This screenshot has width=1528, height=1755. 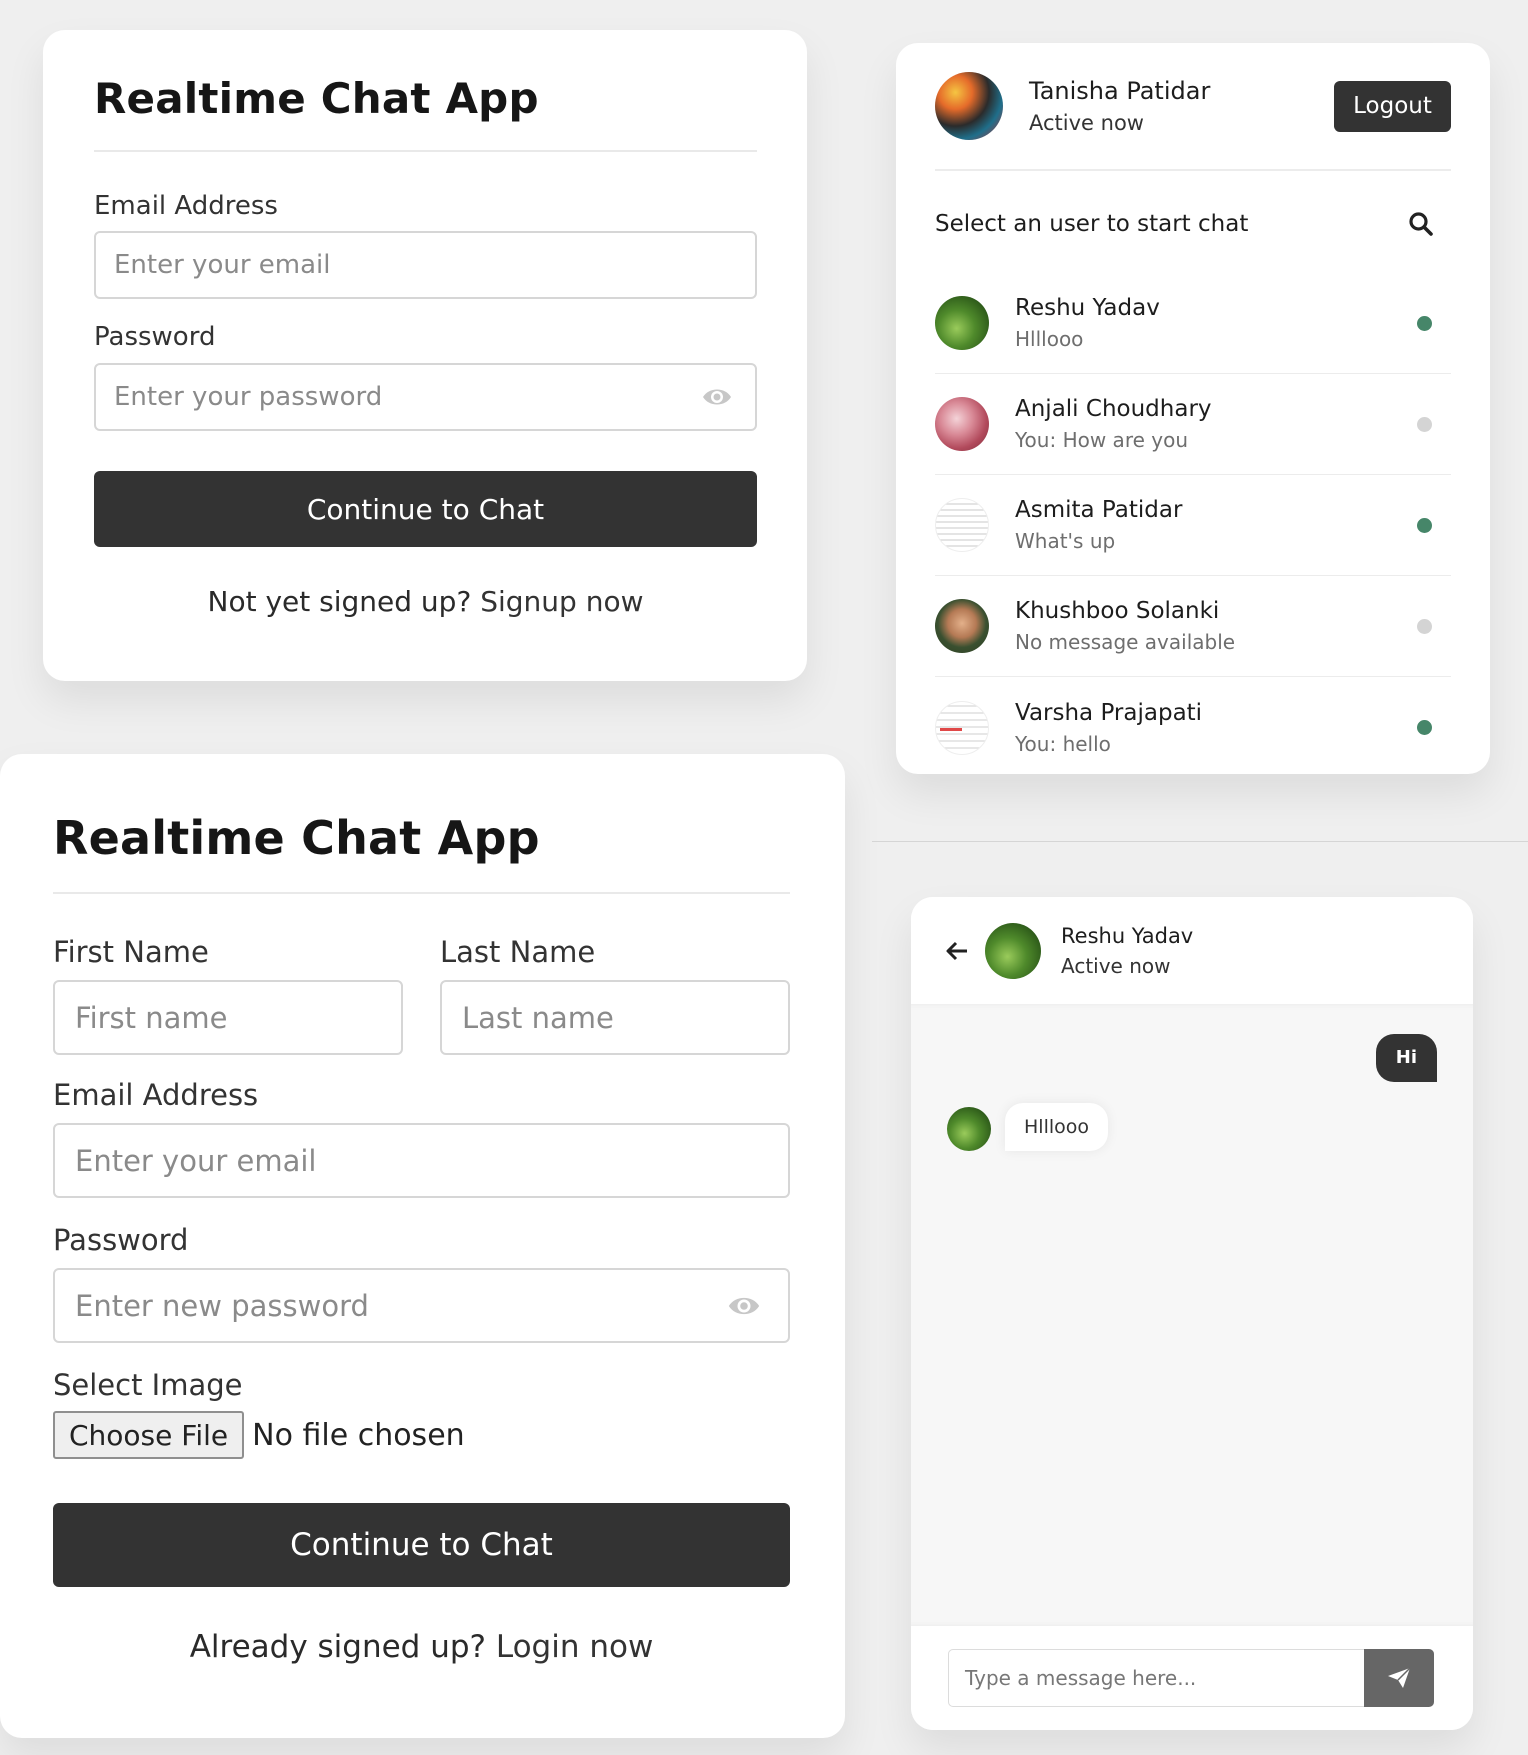 What do you see at coordinates (222, 265) in the screenshot?
I see `login-email-placeholder: Enter your email` at bounding box center [222, 265].